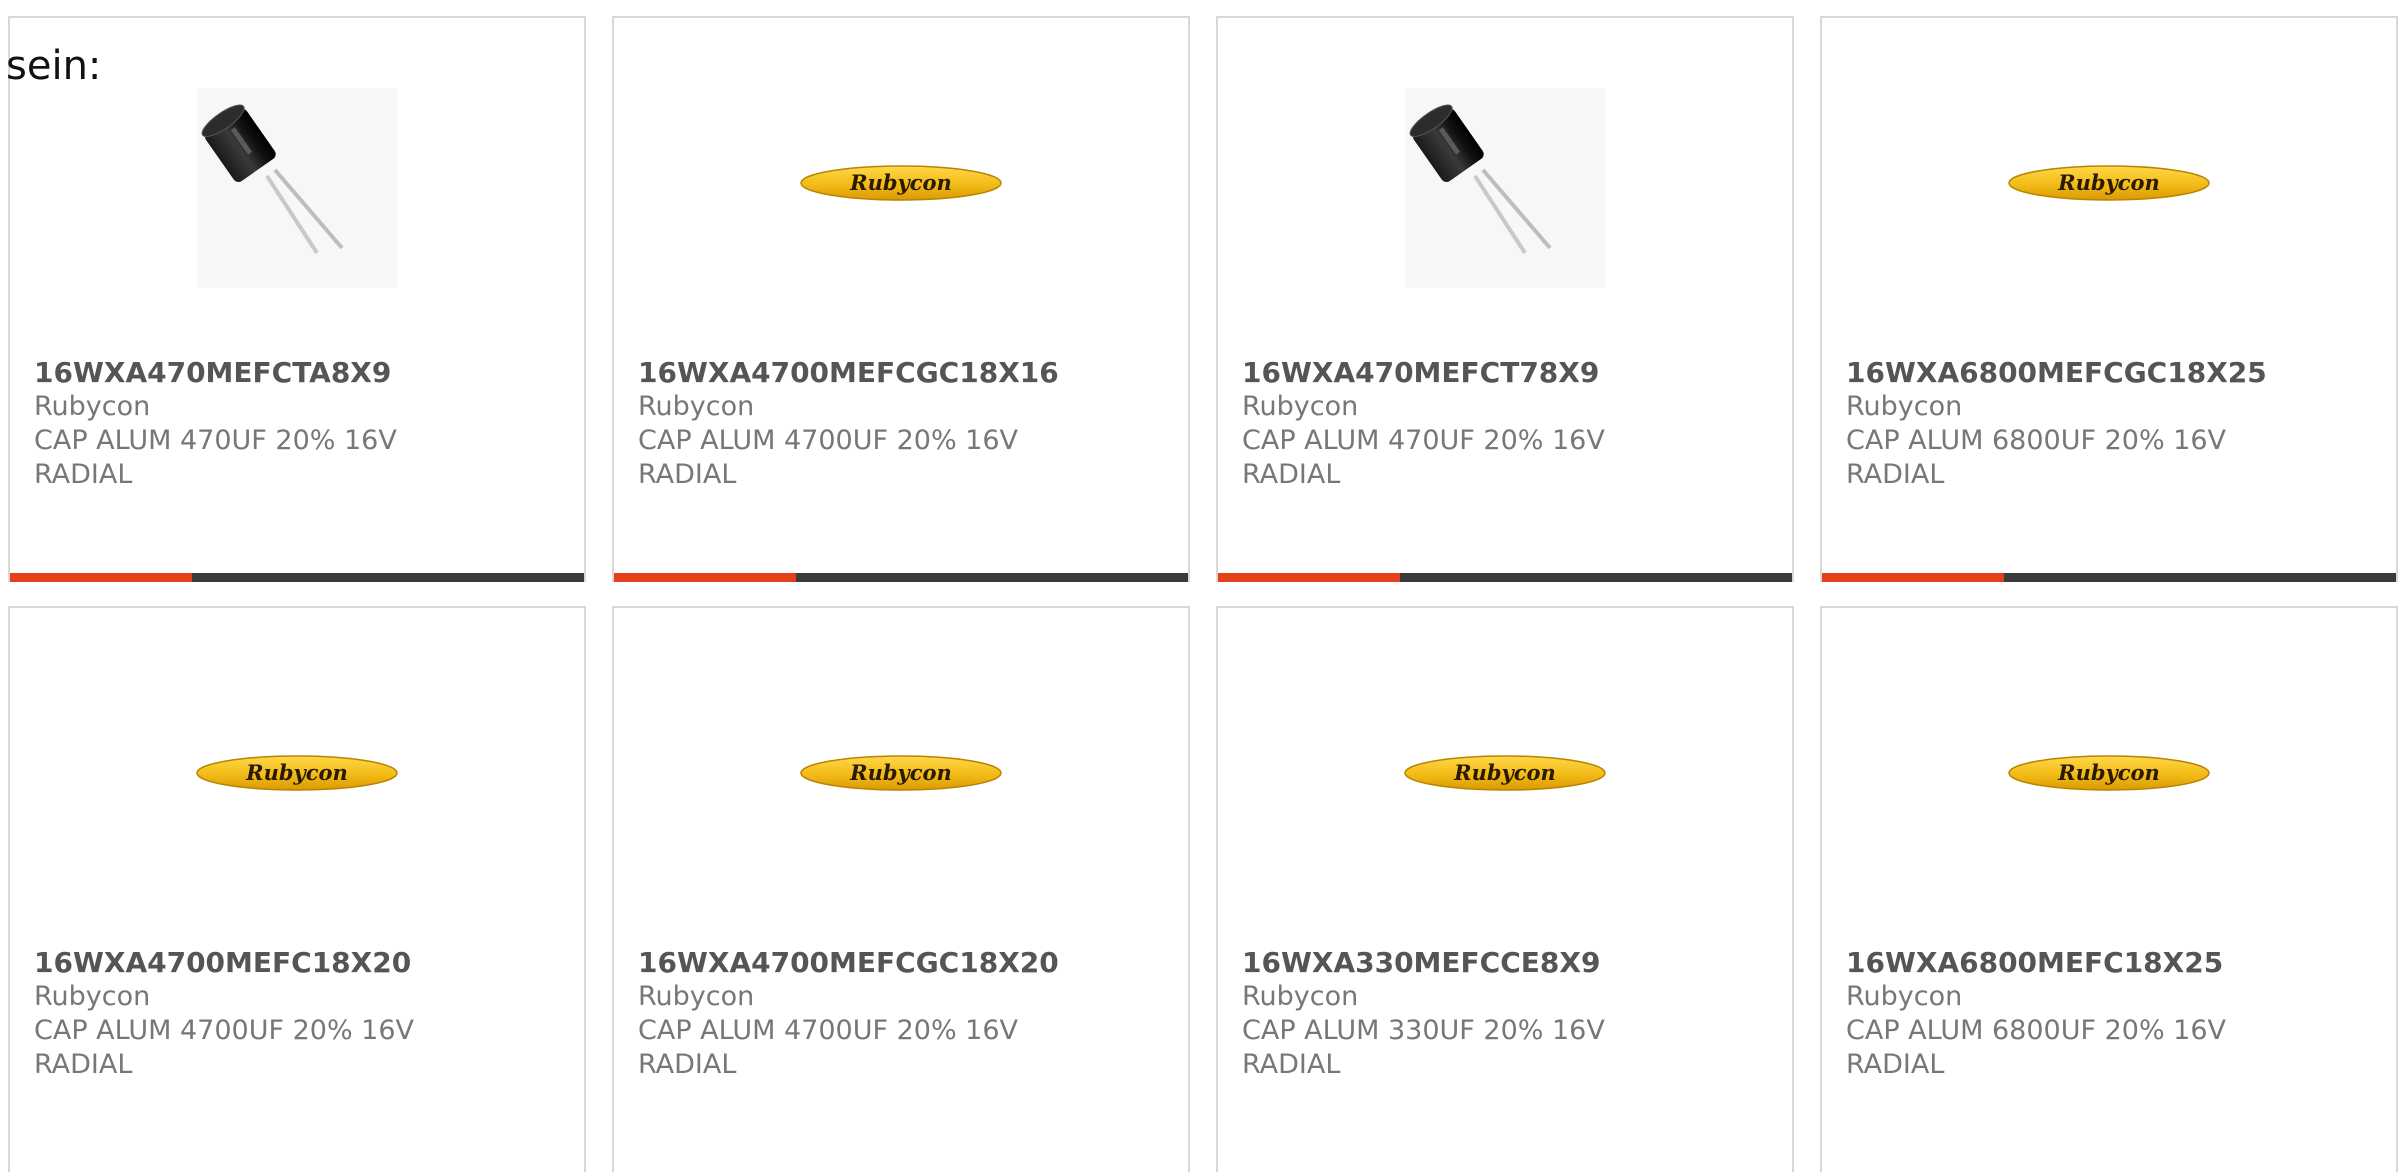 The image size is (2400, 1172). What do you see at coordinates (901, 373) in the screenshot?
I see `part-number: 16WXA4700MEFCGC18X16` at bounding box center [901, 373].